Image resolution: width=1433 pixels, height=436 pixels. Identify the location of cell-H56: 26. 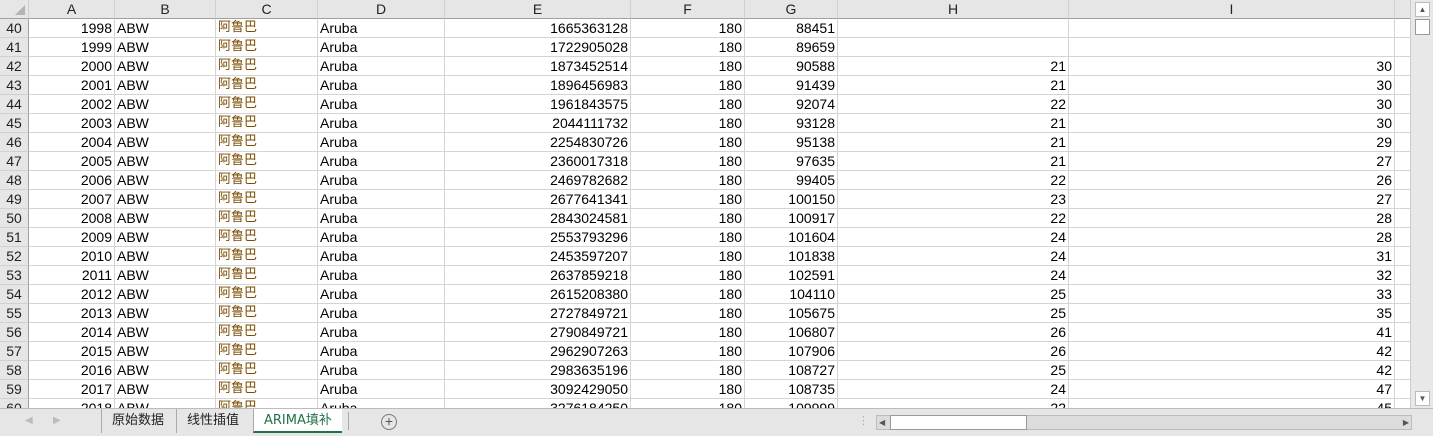
(953, 332).